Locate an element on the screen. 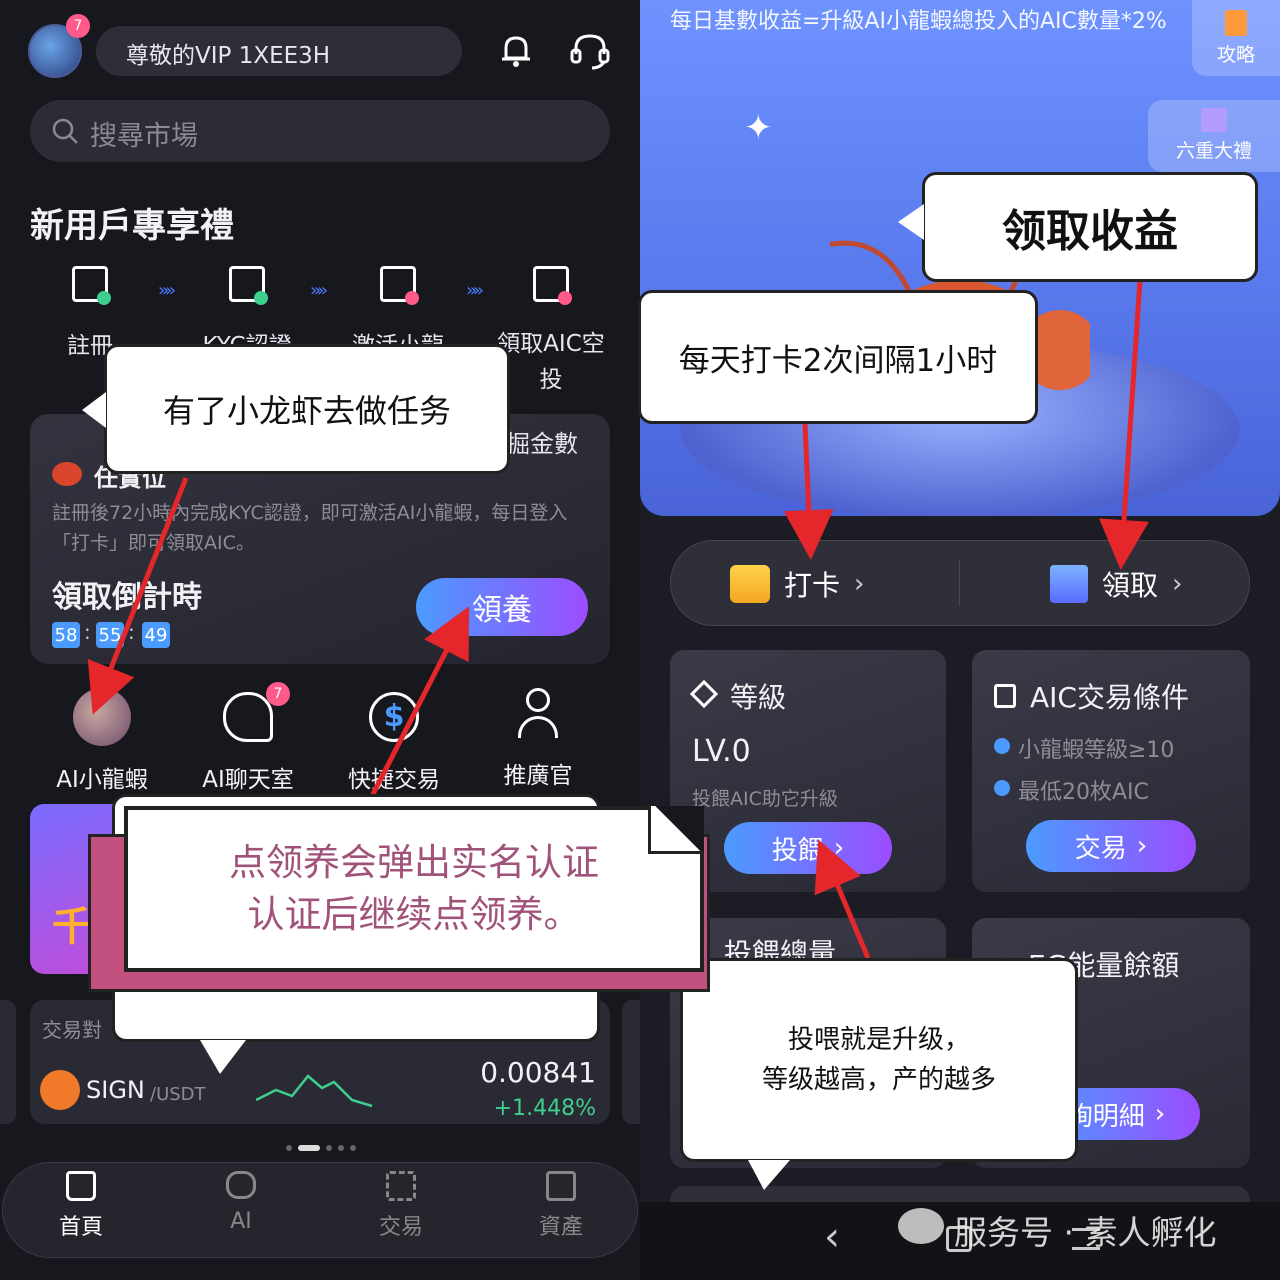 The image size is (1280, 1280). feature-quick-trade: $ 快捷交易 is located at coordinates (394, 741).